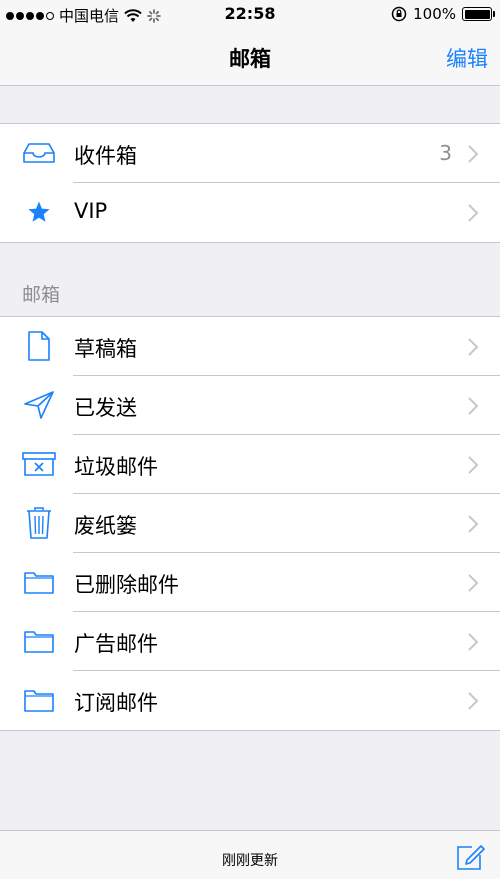 The width and height of the screenshot is (500, 879). What do you see at coordinates (250, 212) in the screenshot?
I see `list-item-vip: VIP` at bounding box center [250, 212].